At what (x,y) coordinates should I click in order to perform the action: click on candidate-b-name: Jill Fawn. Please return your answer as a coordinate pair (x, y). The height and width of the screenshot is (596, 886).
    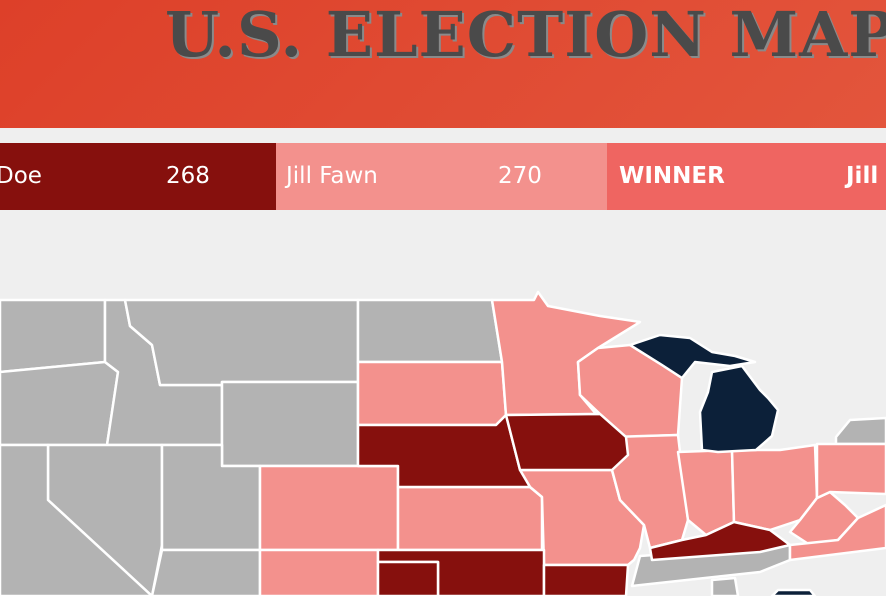
    Looking at the image, I should click on (332, 176).